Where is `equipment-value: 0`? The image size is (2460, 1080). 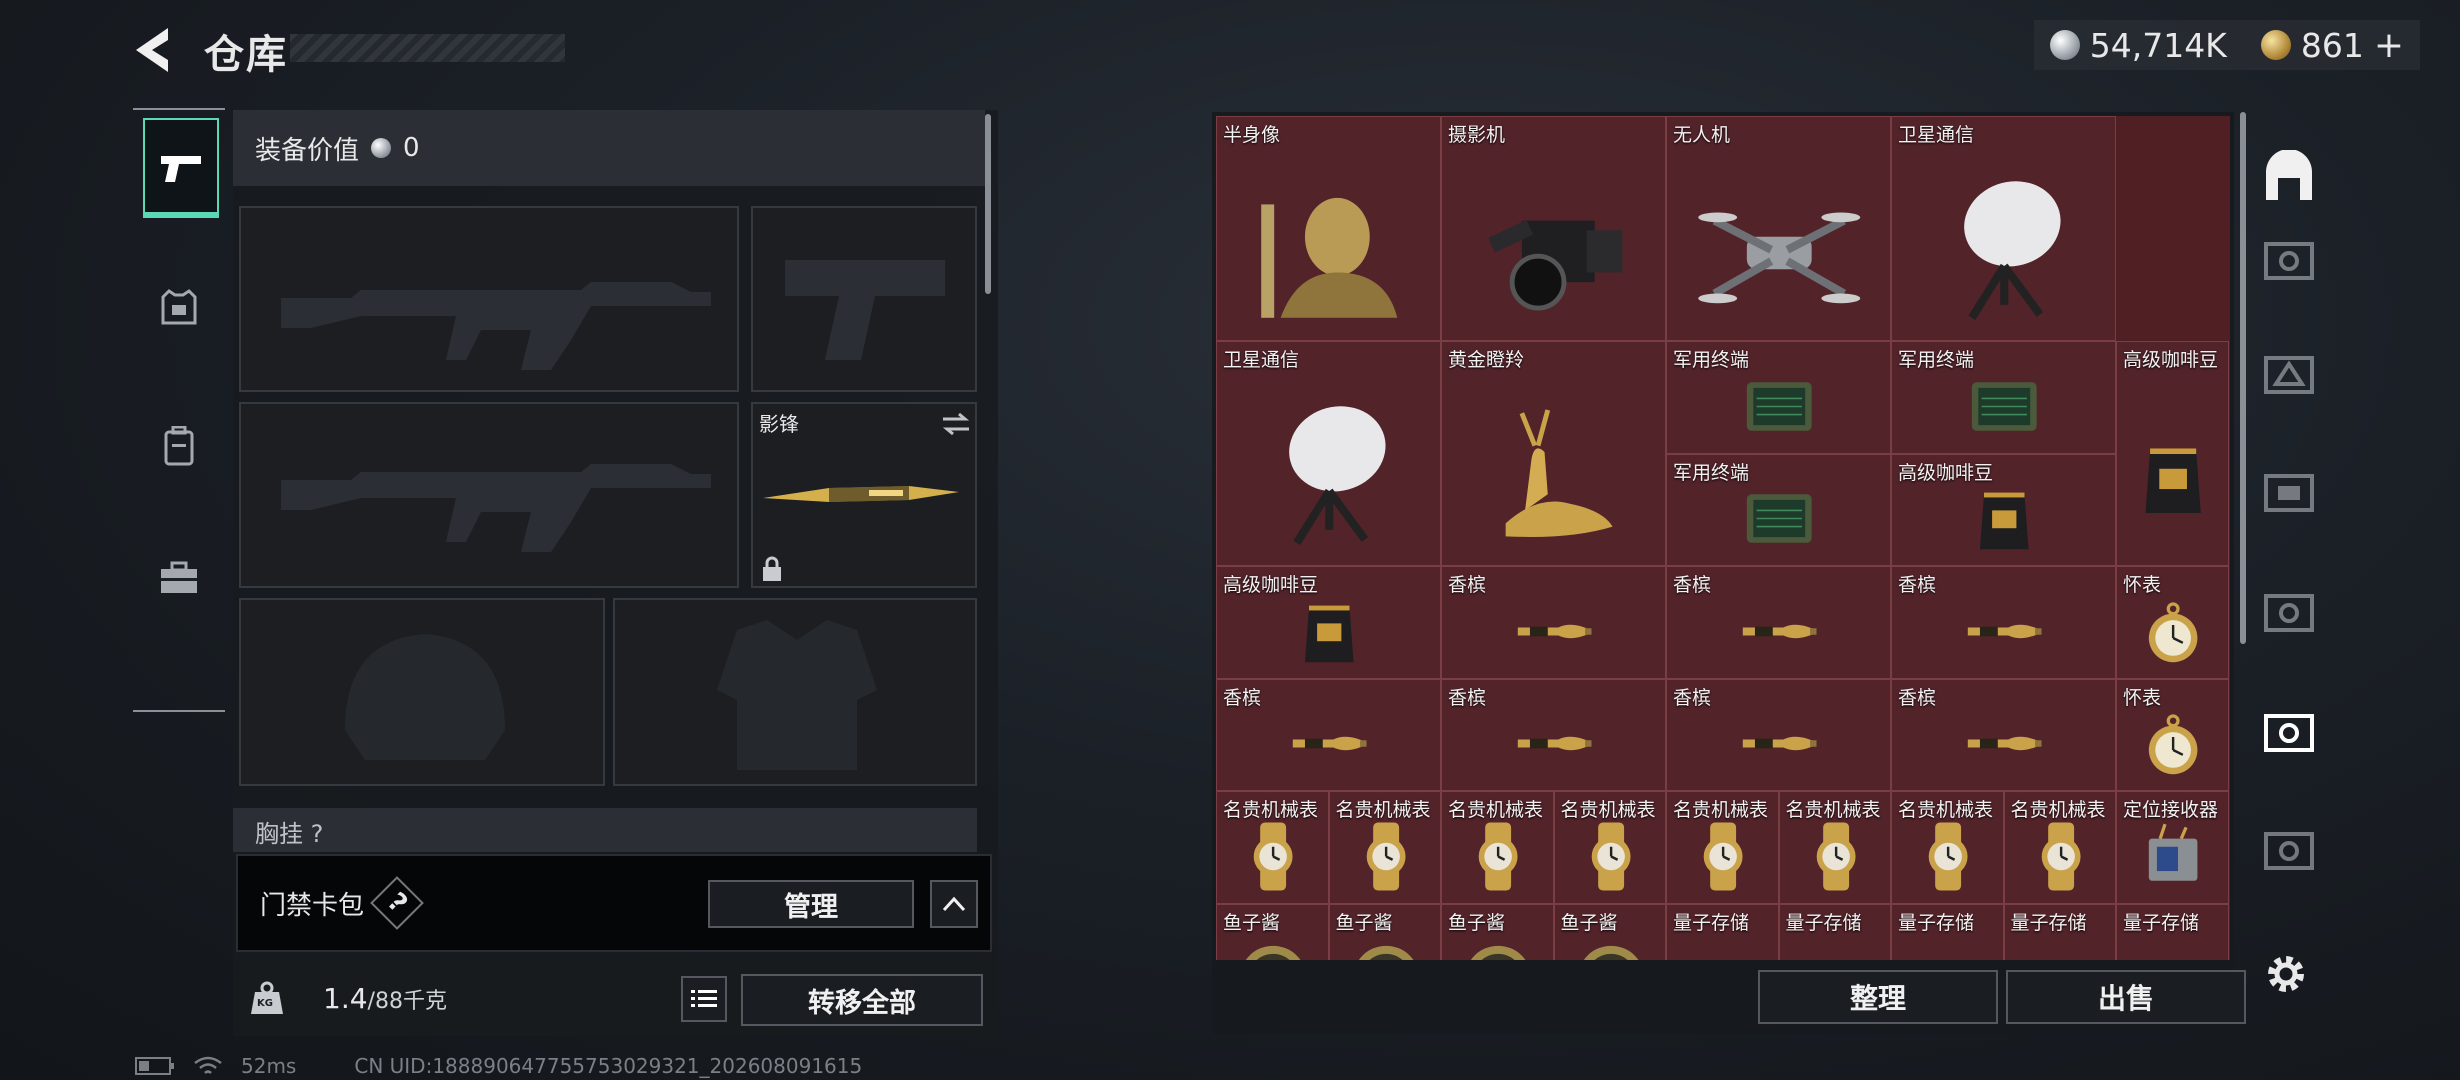
equipment-value: 0 is located at coordinates (411, 148).